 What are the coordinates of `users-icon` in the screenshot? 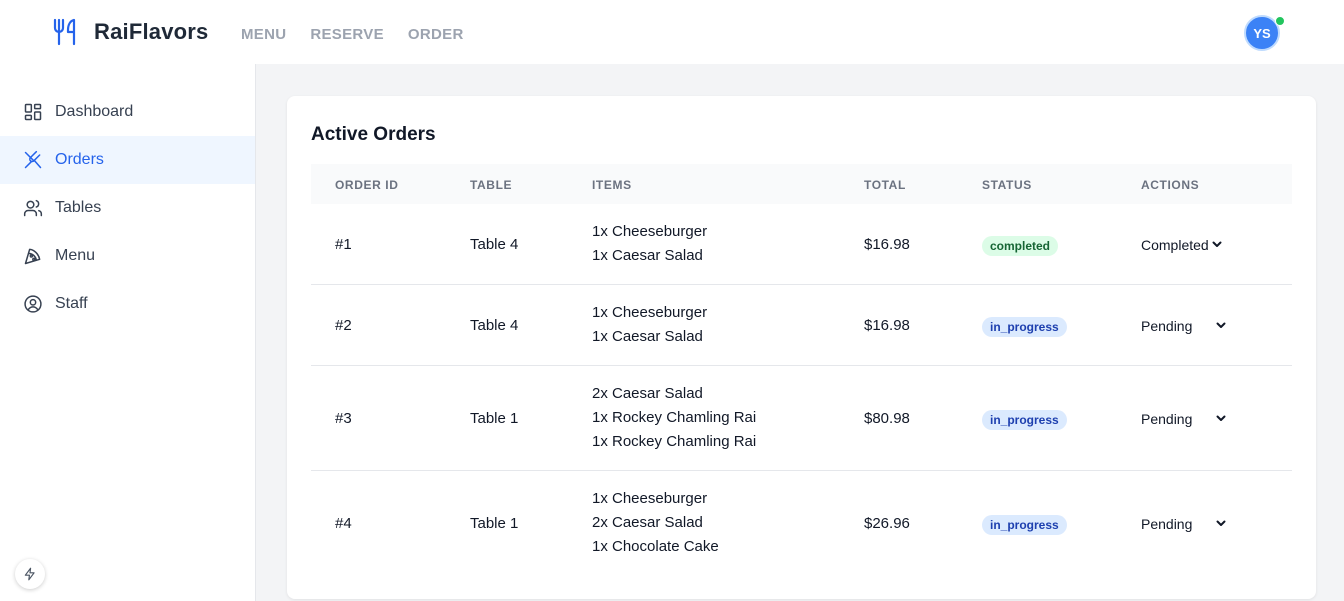 It's located at (33, 208).